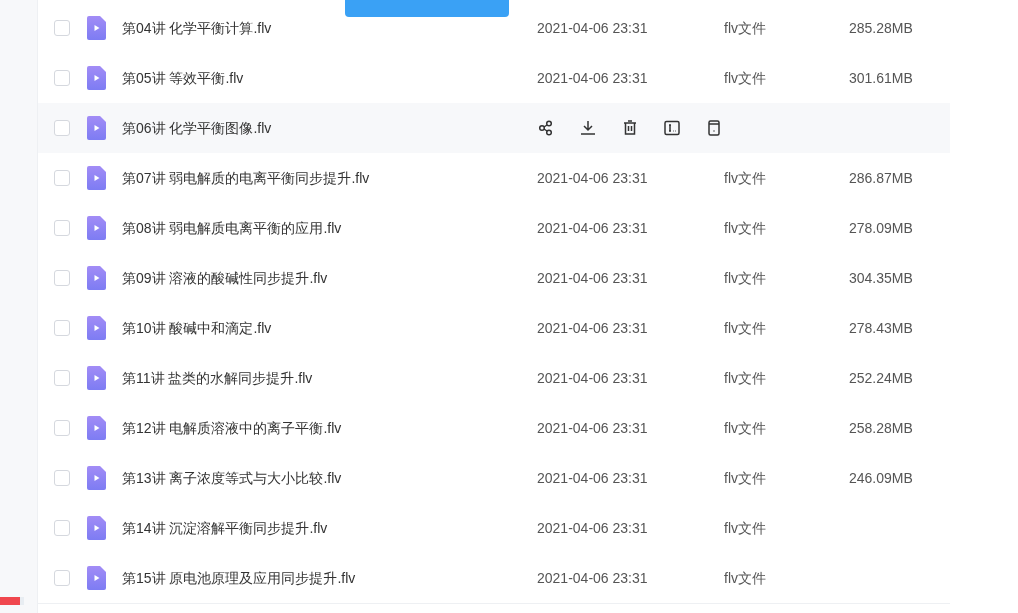 Image resolution: width=1018 pixels, height=613 pixels. Describe the element at coordinates (329, 128) in the screenshot. I see `file-name: 第06讲 化学平衡图像.flv` at that location.